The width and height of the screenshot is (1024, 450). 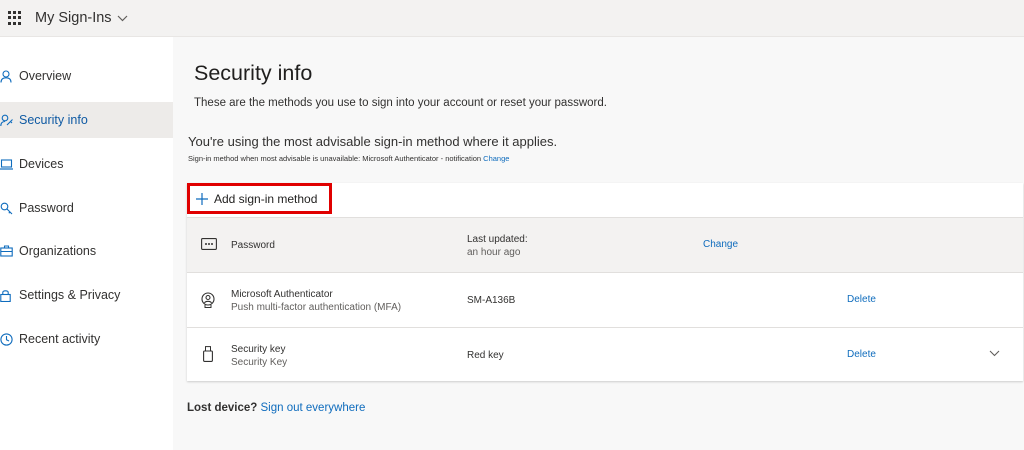 I want to click on sidebar-item-settings-privacy: Settings & Privacy, so click(x=86, y=295).